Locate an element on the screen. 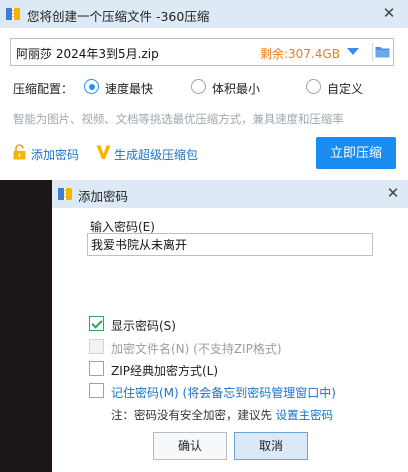 This screenshot has height=472, width=408. vip-v-icon is located at coordinates (103, 152).